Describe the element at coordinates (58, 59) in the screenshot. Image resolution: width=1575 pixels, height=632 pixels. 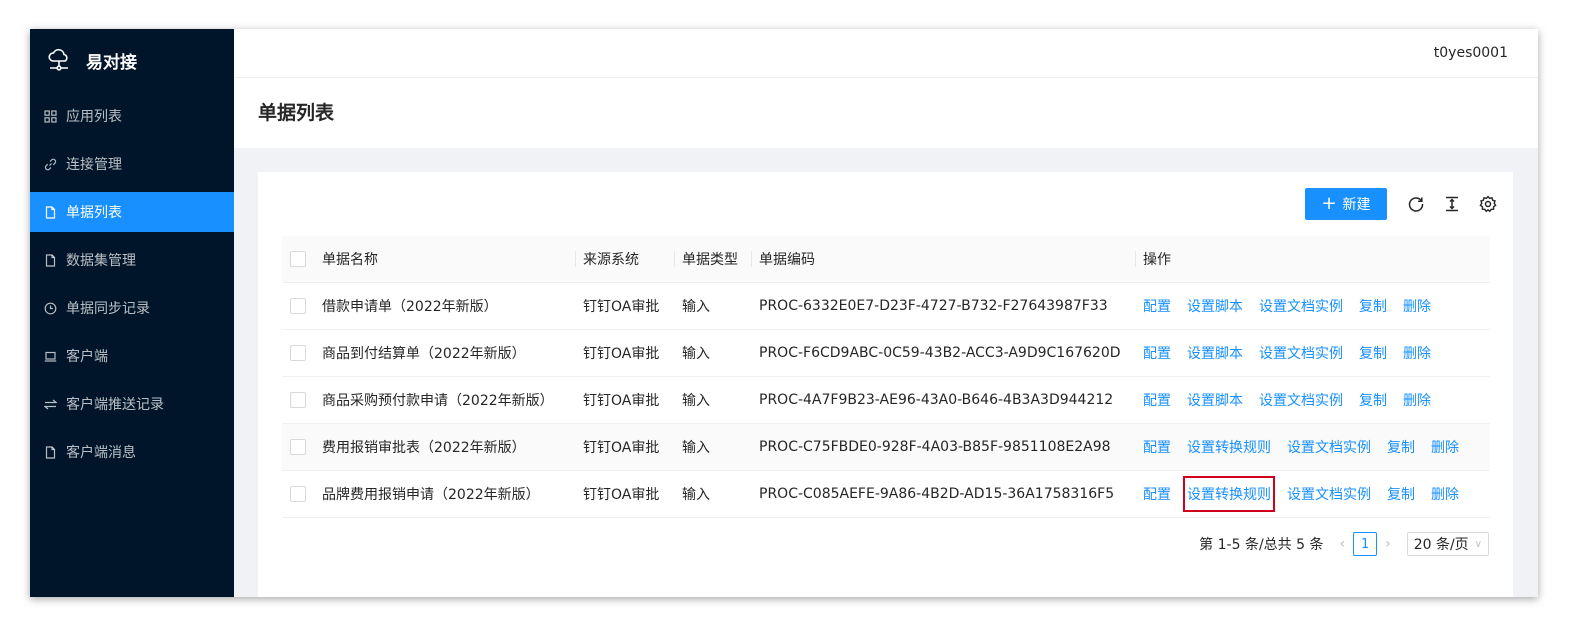
I see `cloud-network-icon` at that location.